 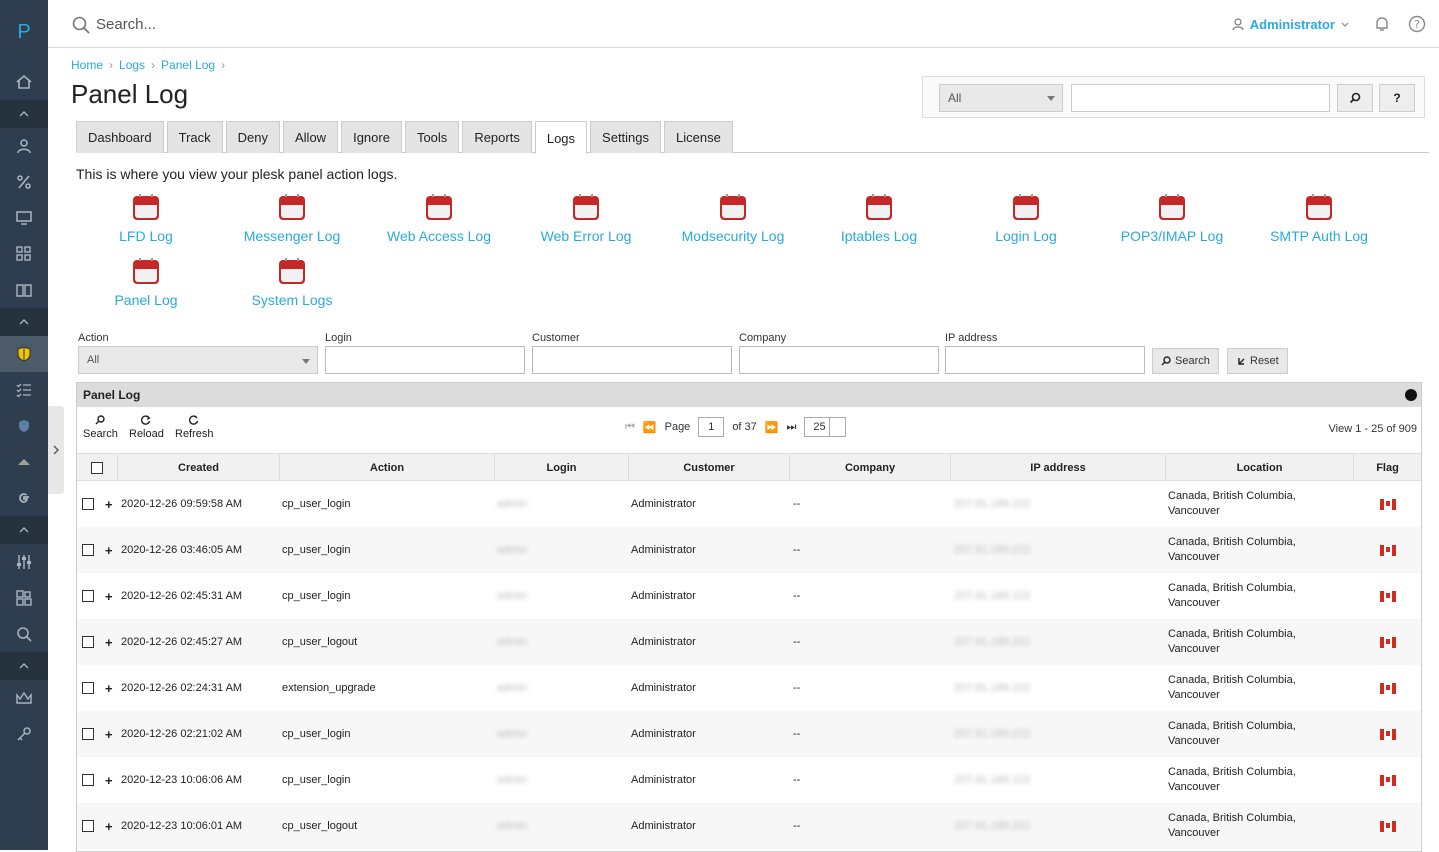 What do you see at coordinates (1185, 361) in the screenshot?
I see `filter-search-button: Search` at bounding box center [1185, 361].